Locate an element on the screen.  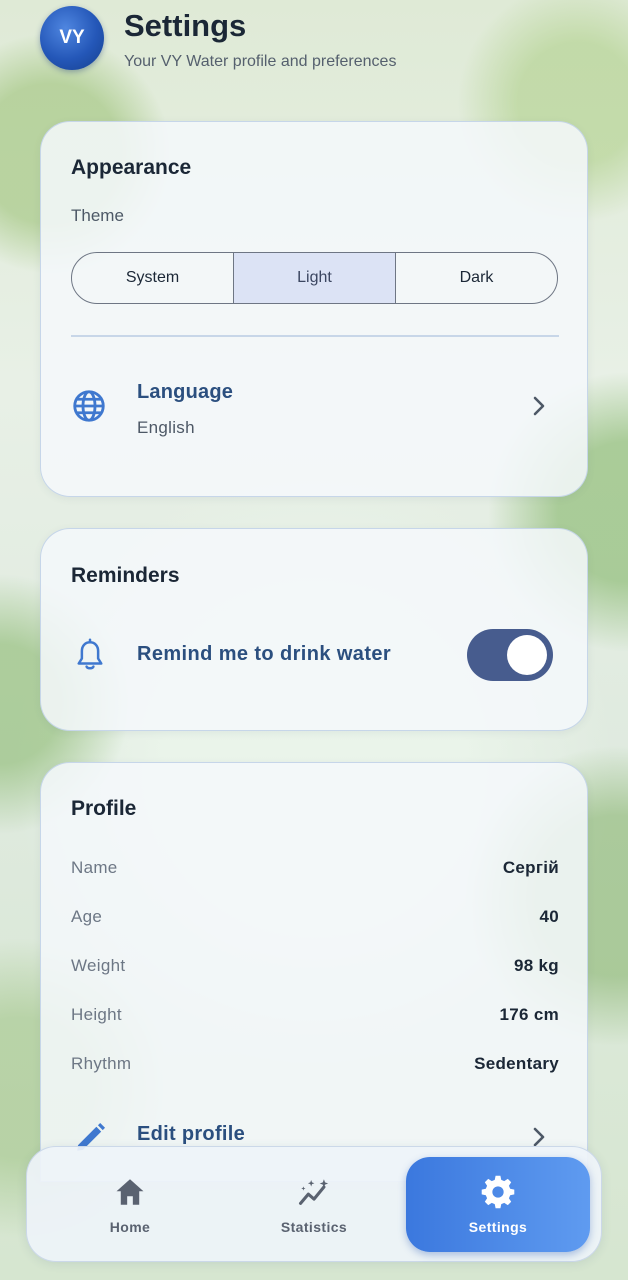
nav-settings: Settings is located at coordinates (498, 1204).